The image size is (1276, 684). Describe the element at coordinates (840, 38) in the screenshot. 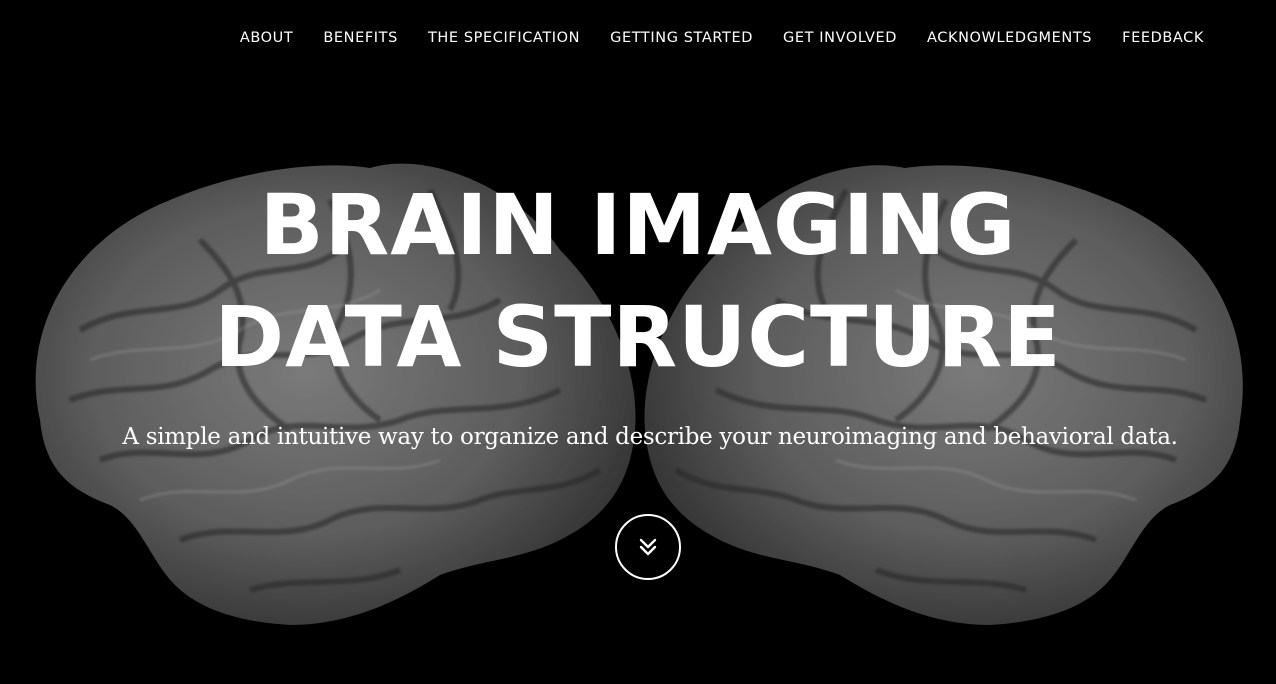

I see `nav-get-involved-link: GET INVOLVED` at that location.